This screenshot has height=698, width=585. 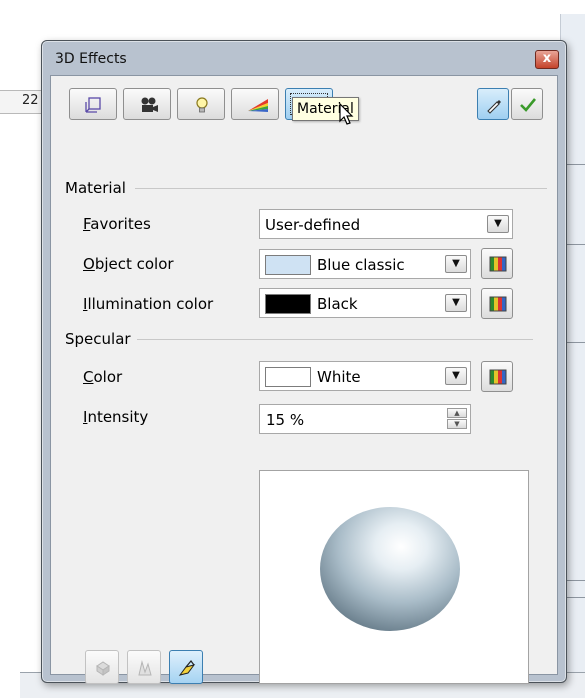 I want to click on intensity-spinbox: 15 % ▲ ▼, so click(x=365, y=419).